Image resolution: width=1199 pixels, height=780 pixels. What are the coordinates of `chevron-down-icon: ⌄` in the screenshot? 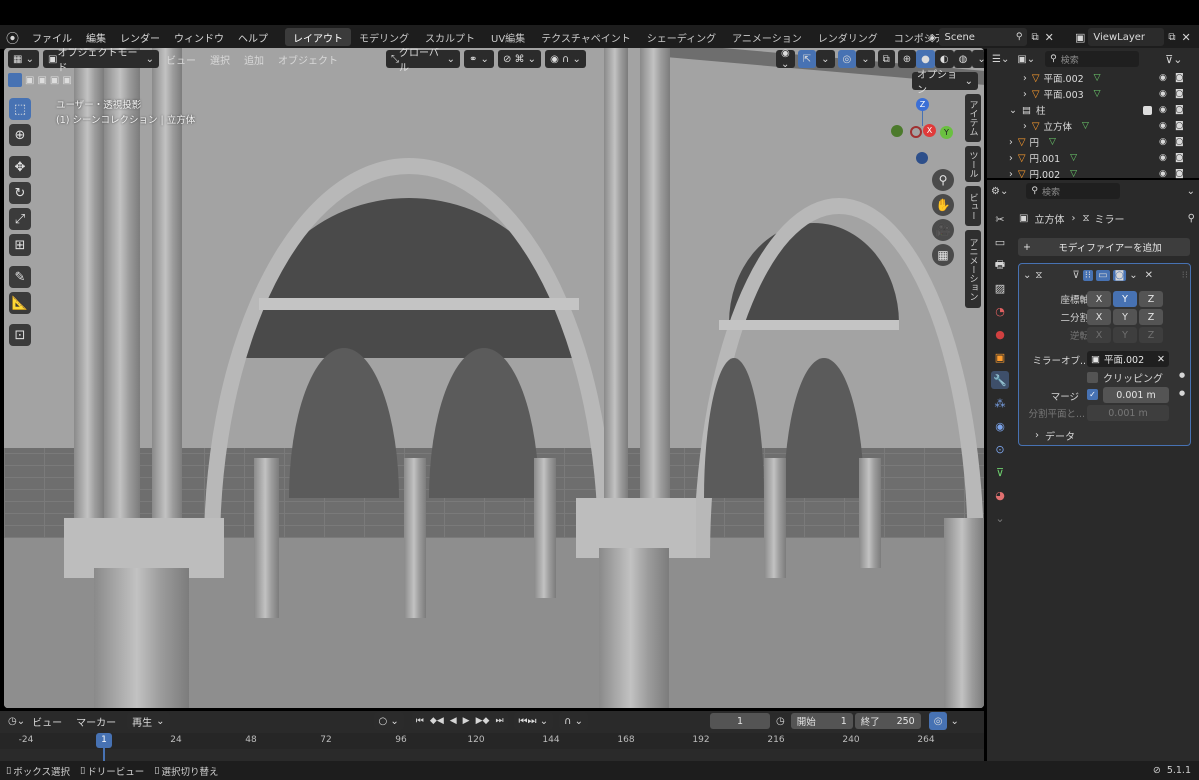 It's located at (1013, 110).